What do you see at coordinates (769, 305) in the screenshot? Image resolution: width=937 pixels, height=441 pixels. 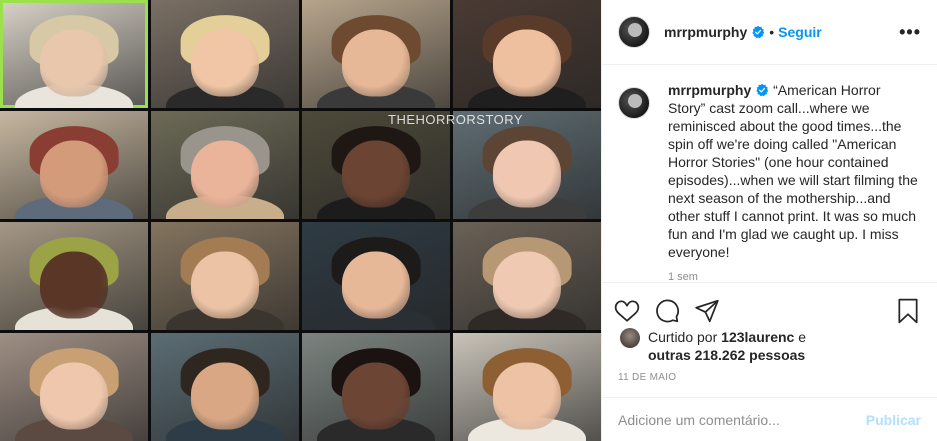 I see `action-bar` at bounding box center [769, 305].